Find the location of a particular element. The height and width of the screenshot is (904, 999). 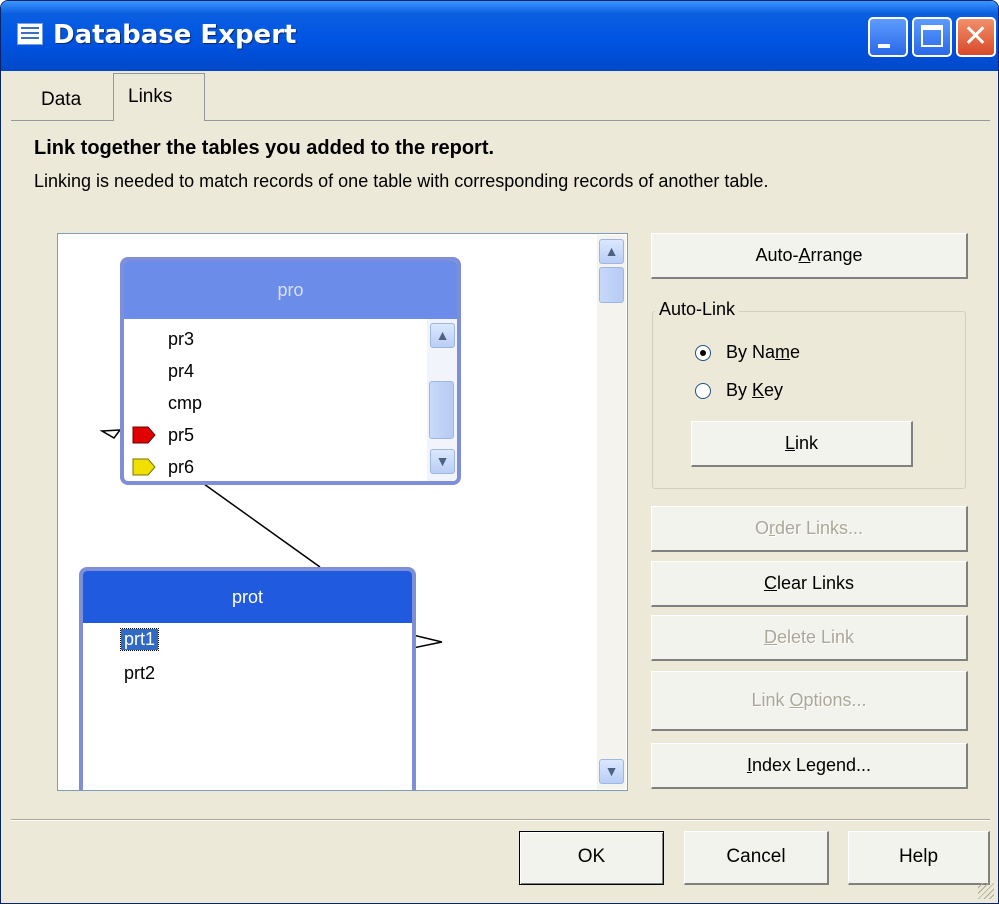

help-button: Help is located at coordinates (919, 858).